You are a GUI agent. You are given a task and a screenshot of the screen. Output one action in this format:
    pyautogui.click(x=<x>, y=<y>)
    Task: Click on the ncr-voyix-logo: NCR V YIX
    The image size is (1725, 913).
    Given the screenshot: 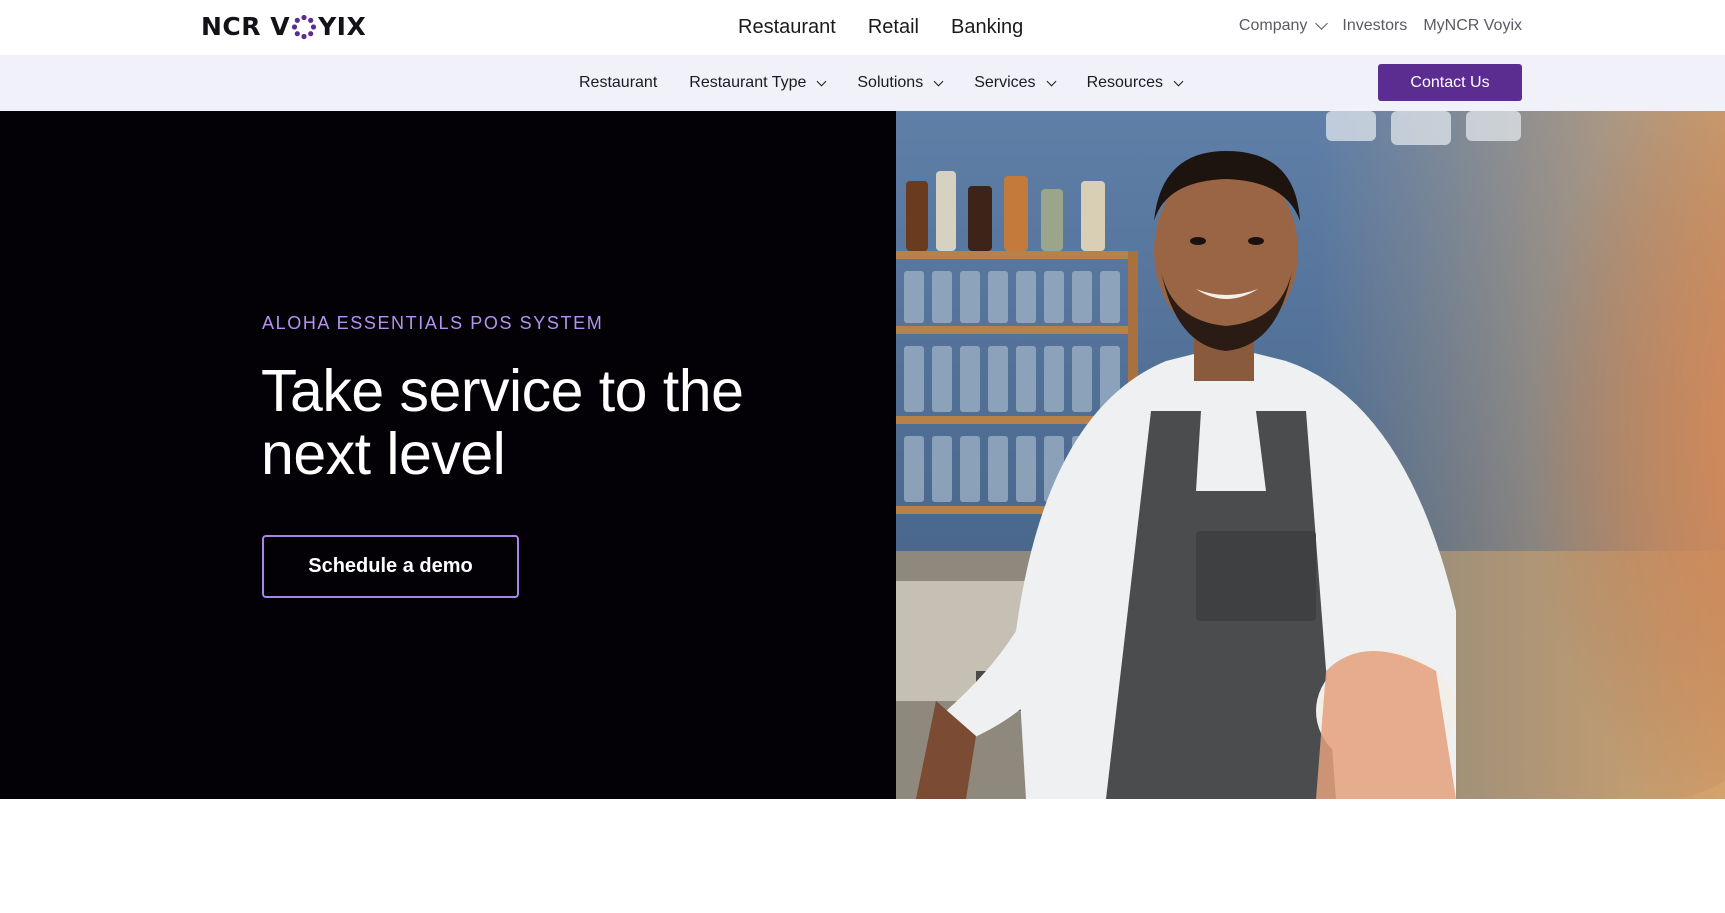 What is the action you would take?
    pyautogui.click(x=283, y=27)
    